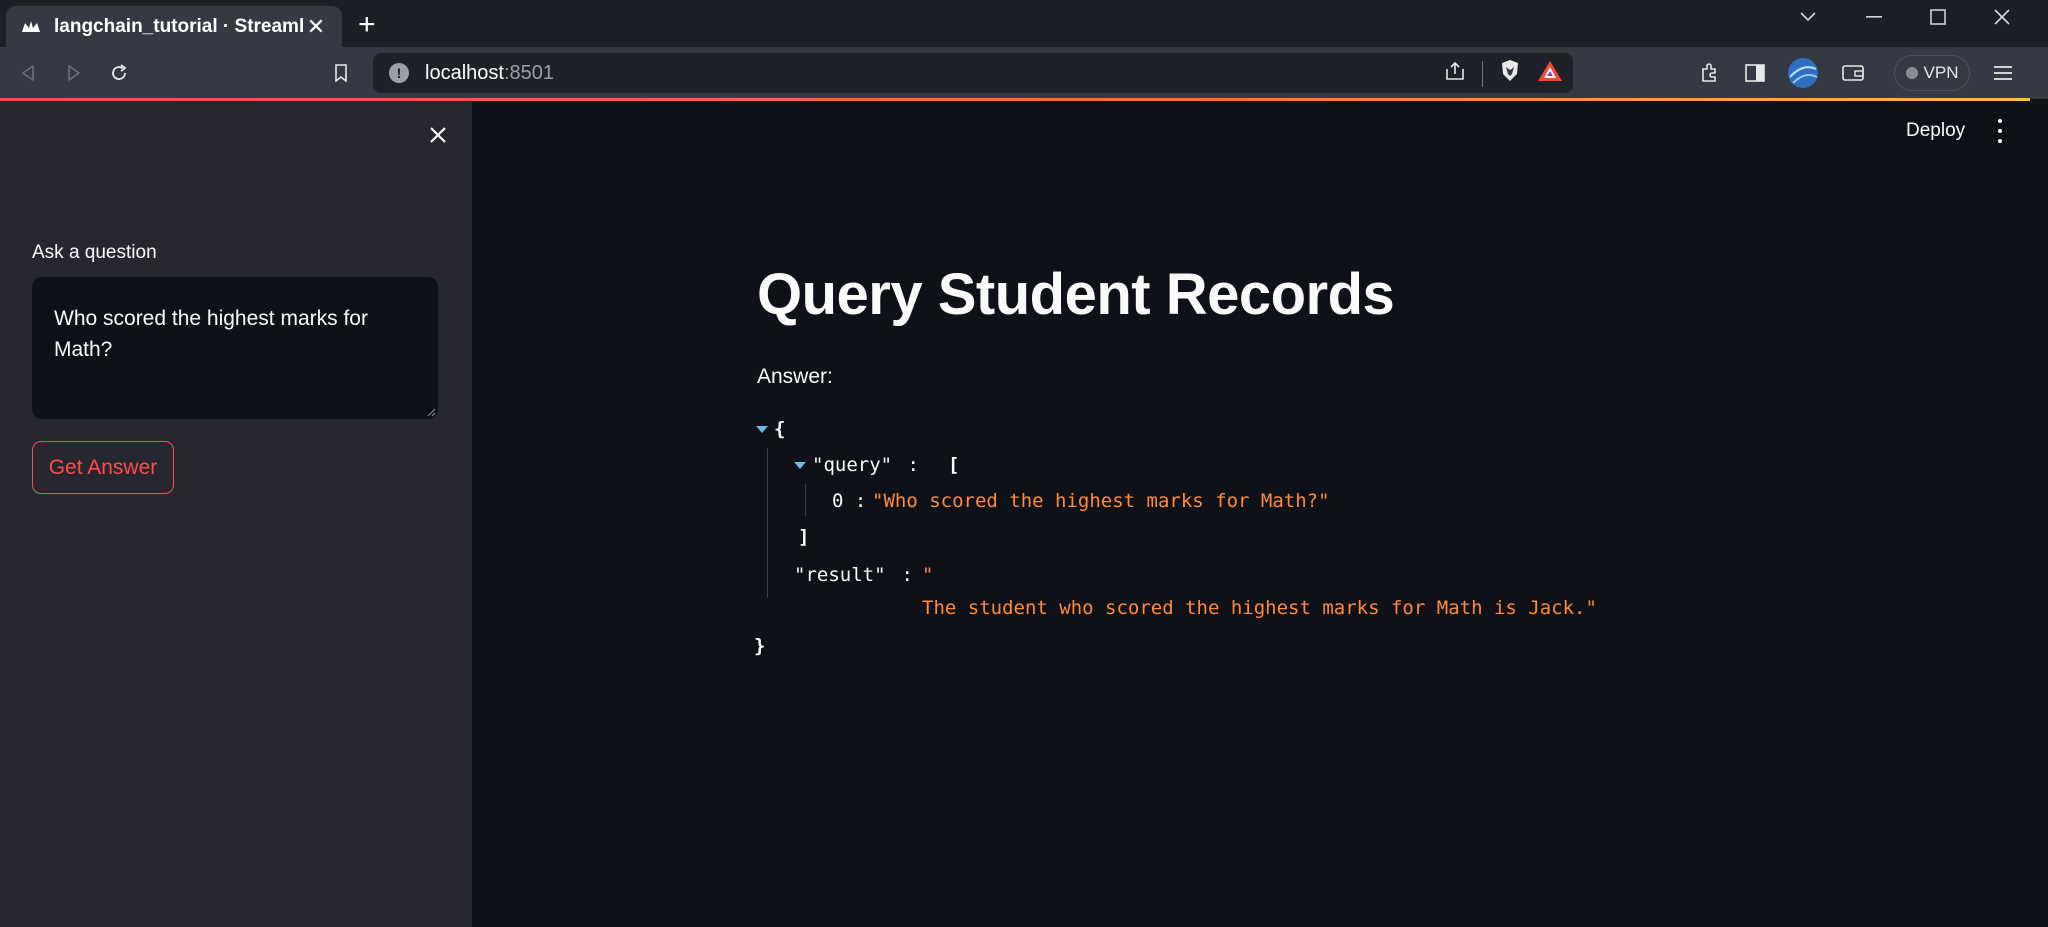 This screenshot has width=2048, height=927. Describe the element at coordinates (119, 73) in the screenshot. I see `reload-icon` at that location.